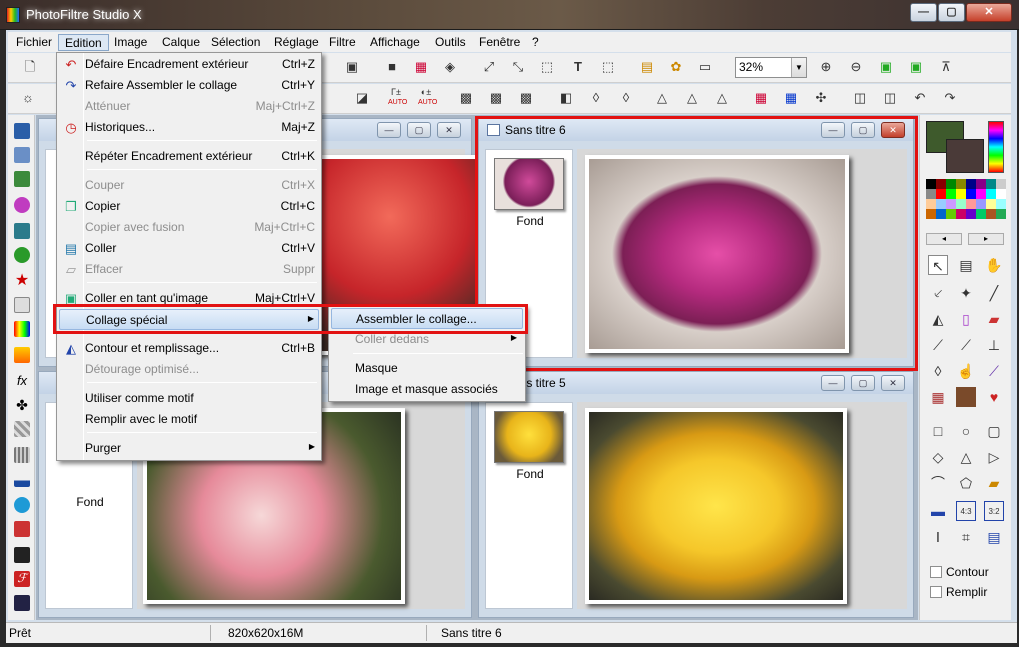  What do you see at coordinates (994, 397) in the screenshot?
I see `strawberry-icon: ♥` at bounding box center [994, 397].